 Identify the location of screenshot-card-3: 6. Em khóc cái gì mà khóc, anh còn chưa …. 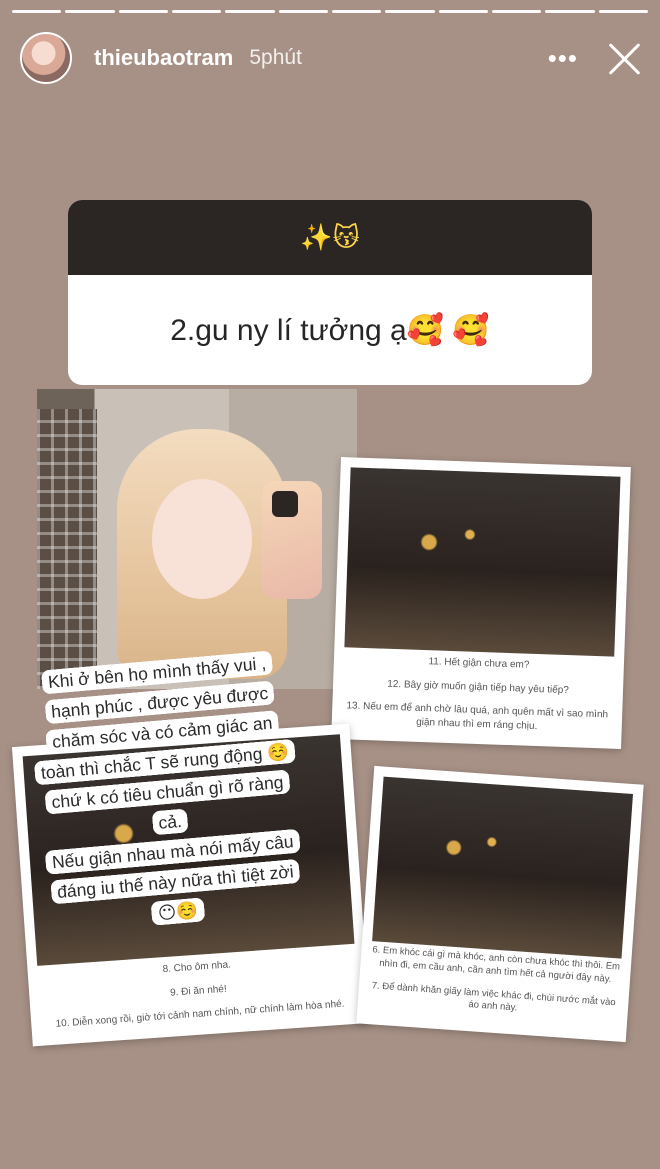
(500, 904).